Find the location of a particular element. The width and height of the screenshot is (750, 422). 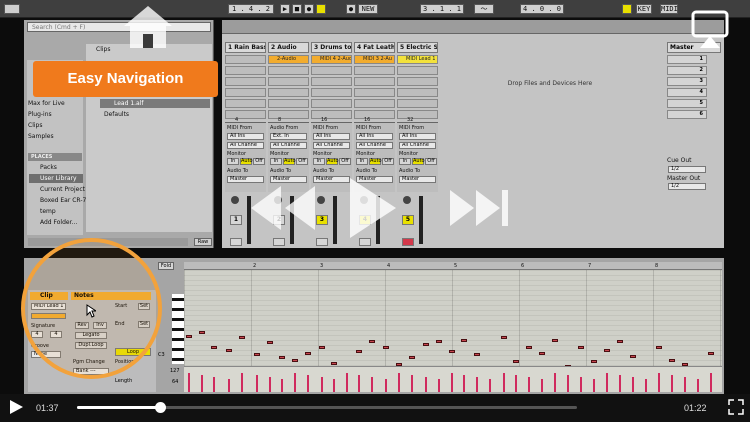

track-activator-1: 1 is located at coordinates (236, 220).